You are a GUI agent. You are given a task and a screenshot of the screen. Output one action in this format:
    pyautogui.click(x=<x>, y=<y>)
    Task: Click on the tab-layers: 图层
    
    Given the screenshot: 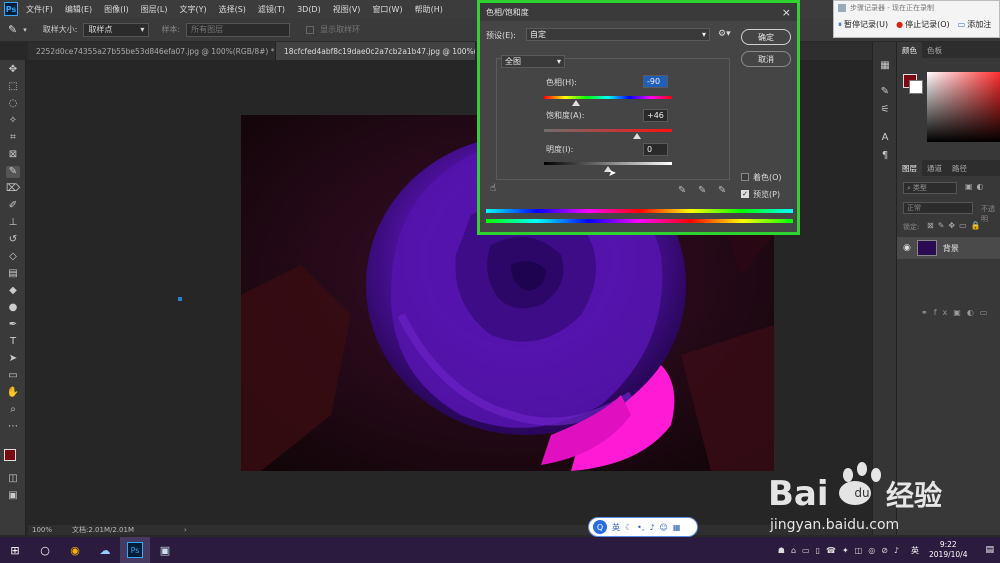 What is the action you would take?
    pyautogui.click(x=909, y=168)
    